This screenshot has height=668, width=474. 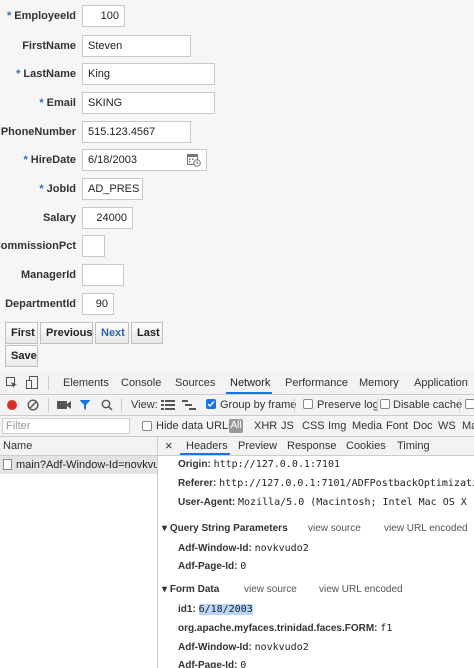 I want to click on phonenumber-input: 515.123.4567, so click(x=136, y=132).